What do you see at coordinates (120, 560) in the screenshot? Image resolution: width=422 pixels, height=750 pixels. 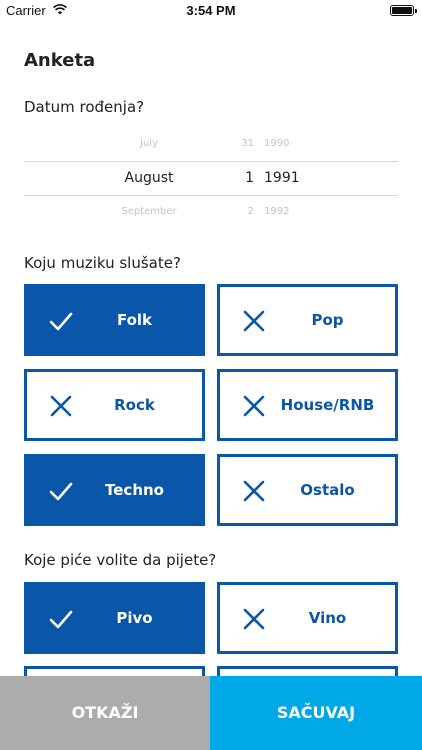 I see `drinks-question: Koje piće volite da pijete?` at bounding box center [120, 560].